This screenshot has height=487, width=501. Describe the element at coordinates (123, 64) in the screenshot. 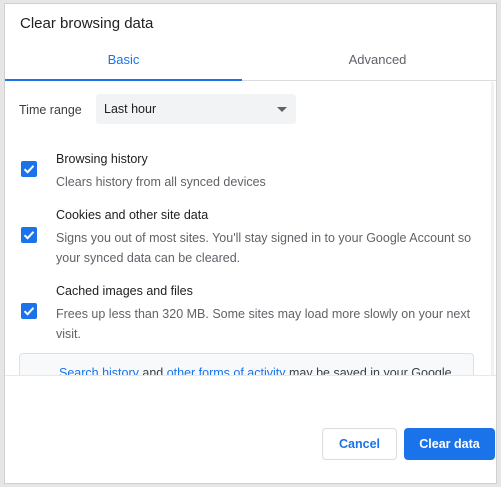

I see `tab-basic: Basic` at that location.